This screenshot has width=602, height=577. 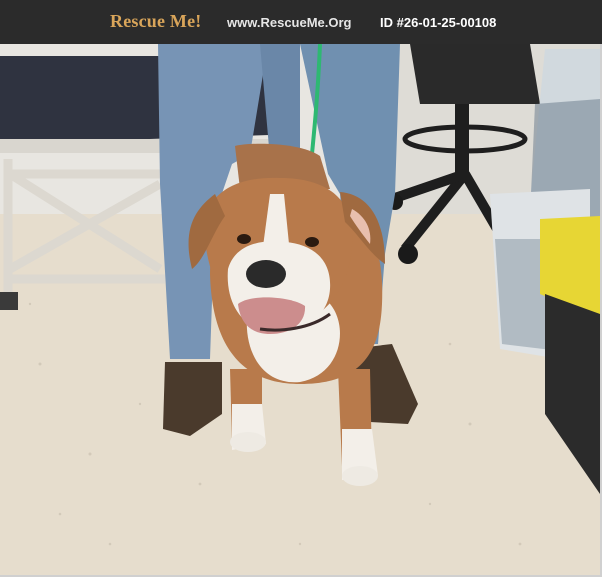 I want to click on brand-logo-text: Rescue Me!, so click(x=155, y=21).